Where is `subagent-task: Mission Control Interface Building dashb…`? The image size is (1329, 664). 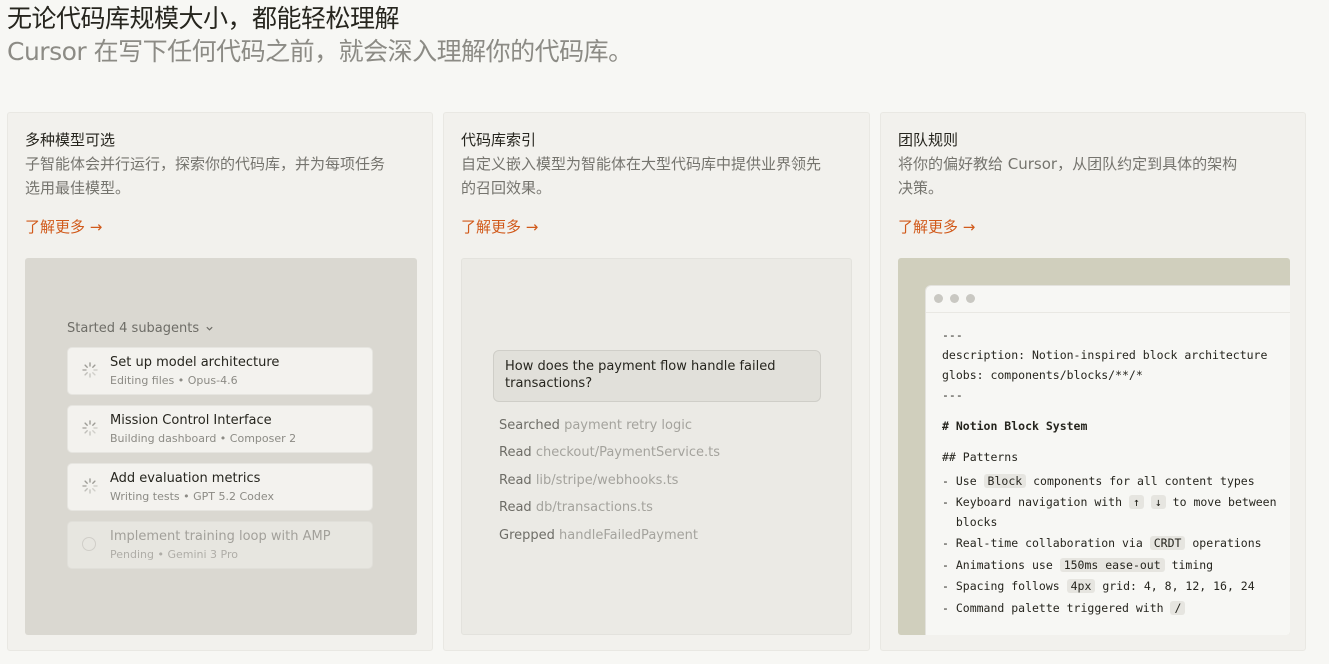 subagent-task: Mission Control Interface Building dashb… is located at coordinates (220, 429).